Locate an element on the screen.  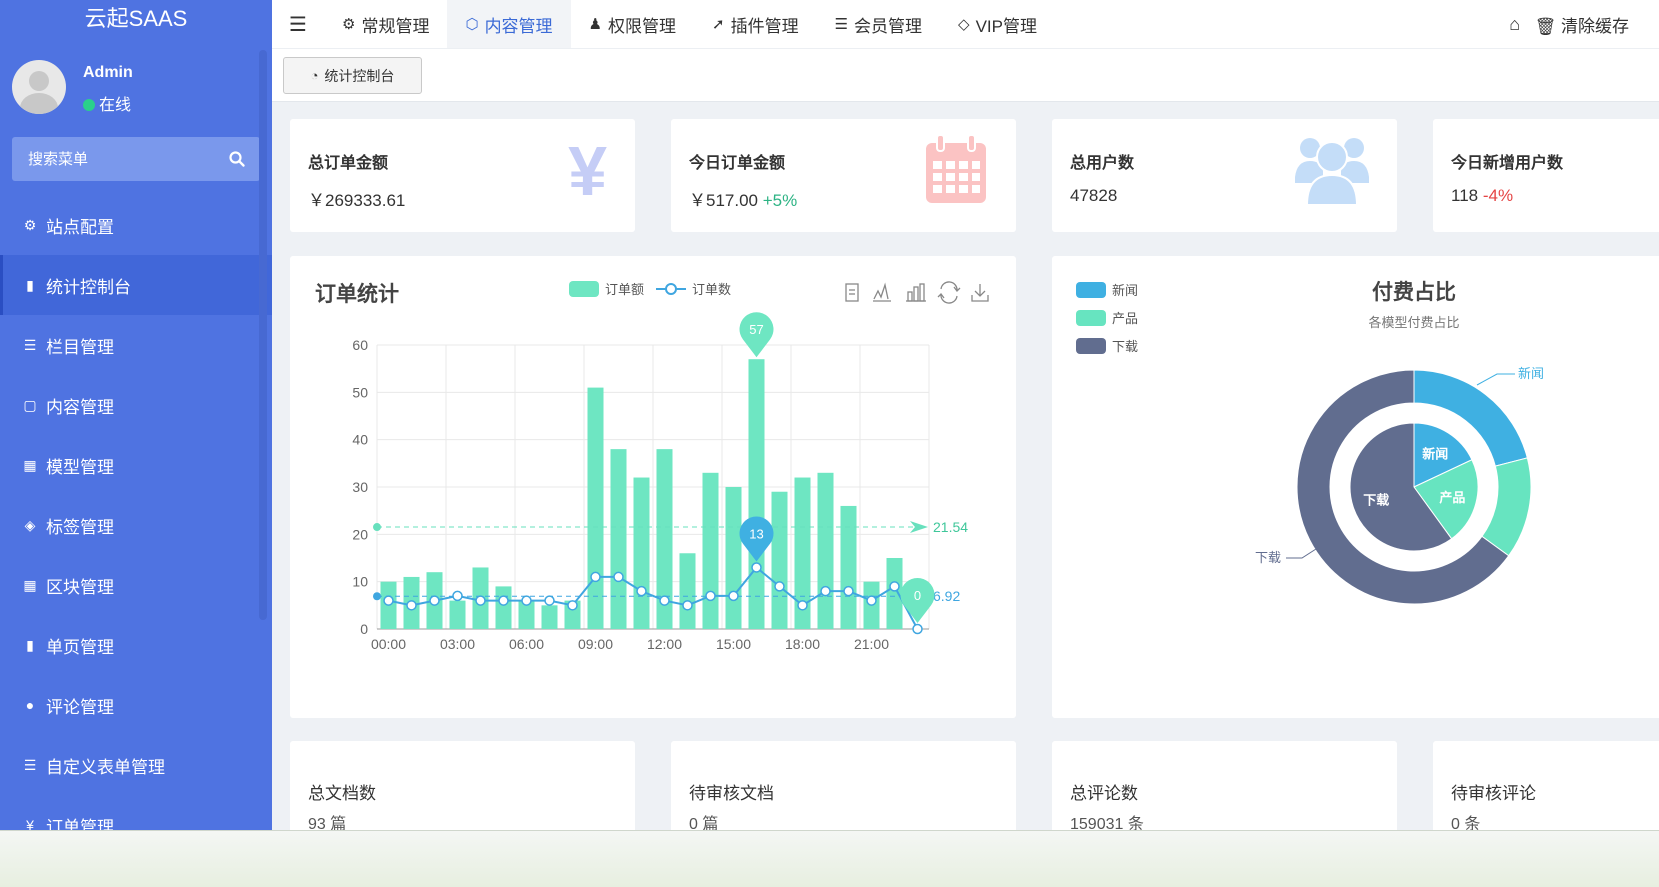
avatar is located at coordinates (39, 87).